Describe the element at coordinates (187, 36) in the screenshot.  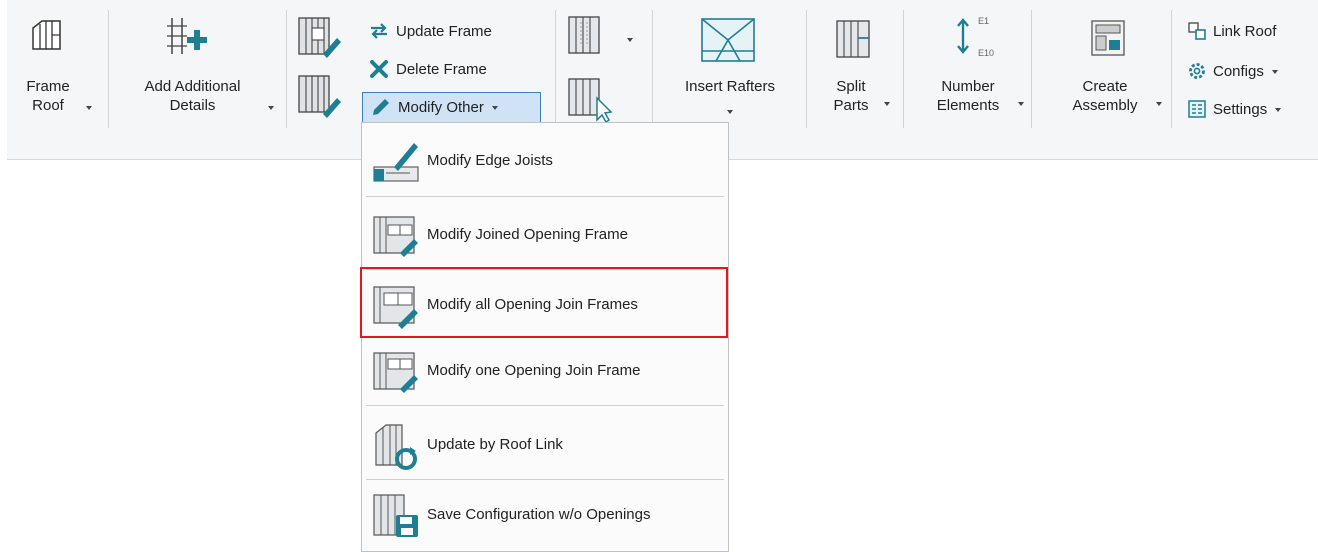
I see `add-details-icon` at that location.